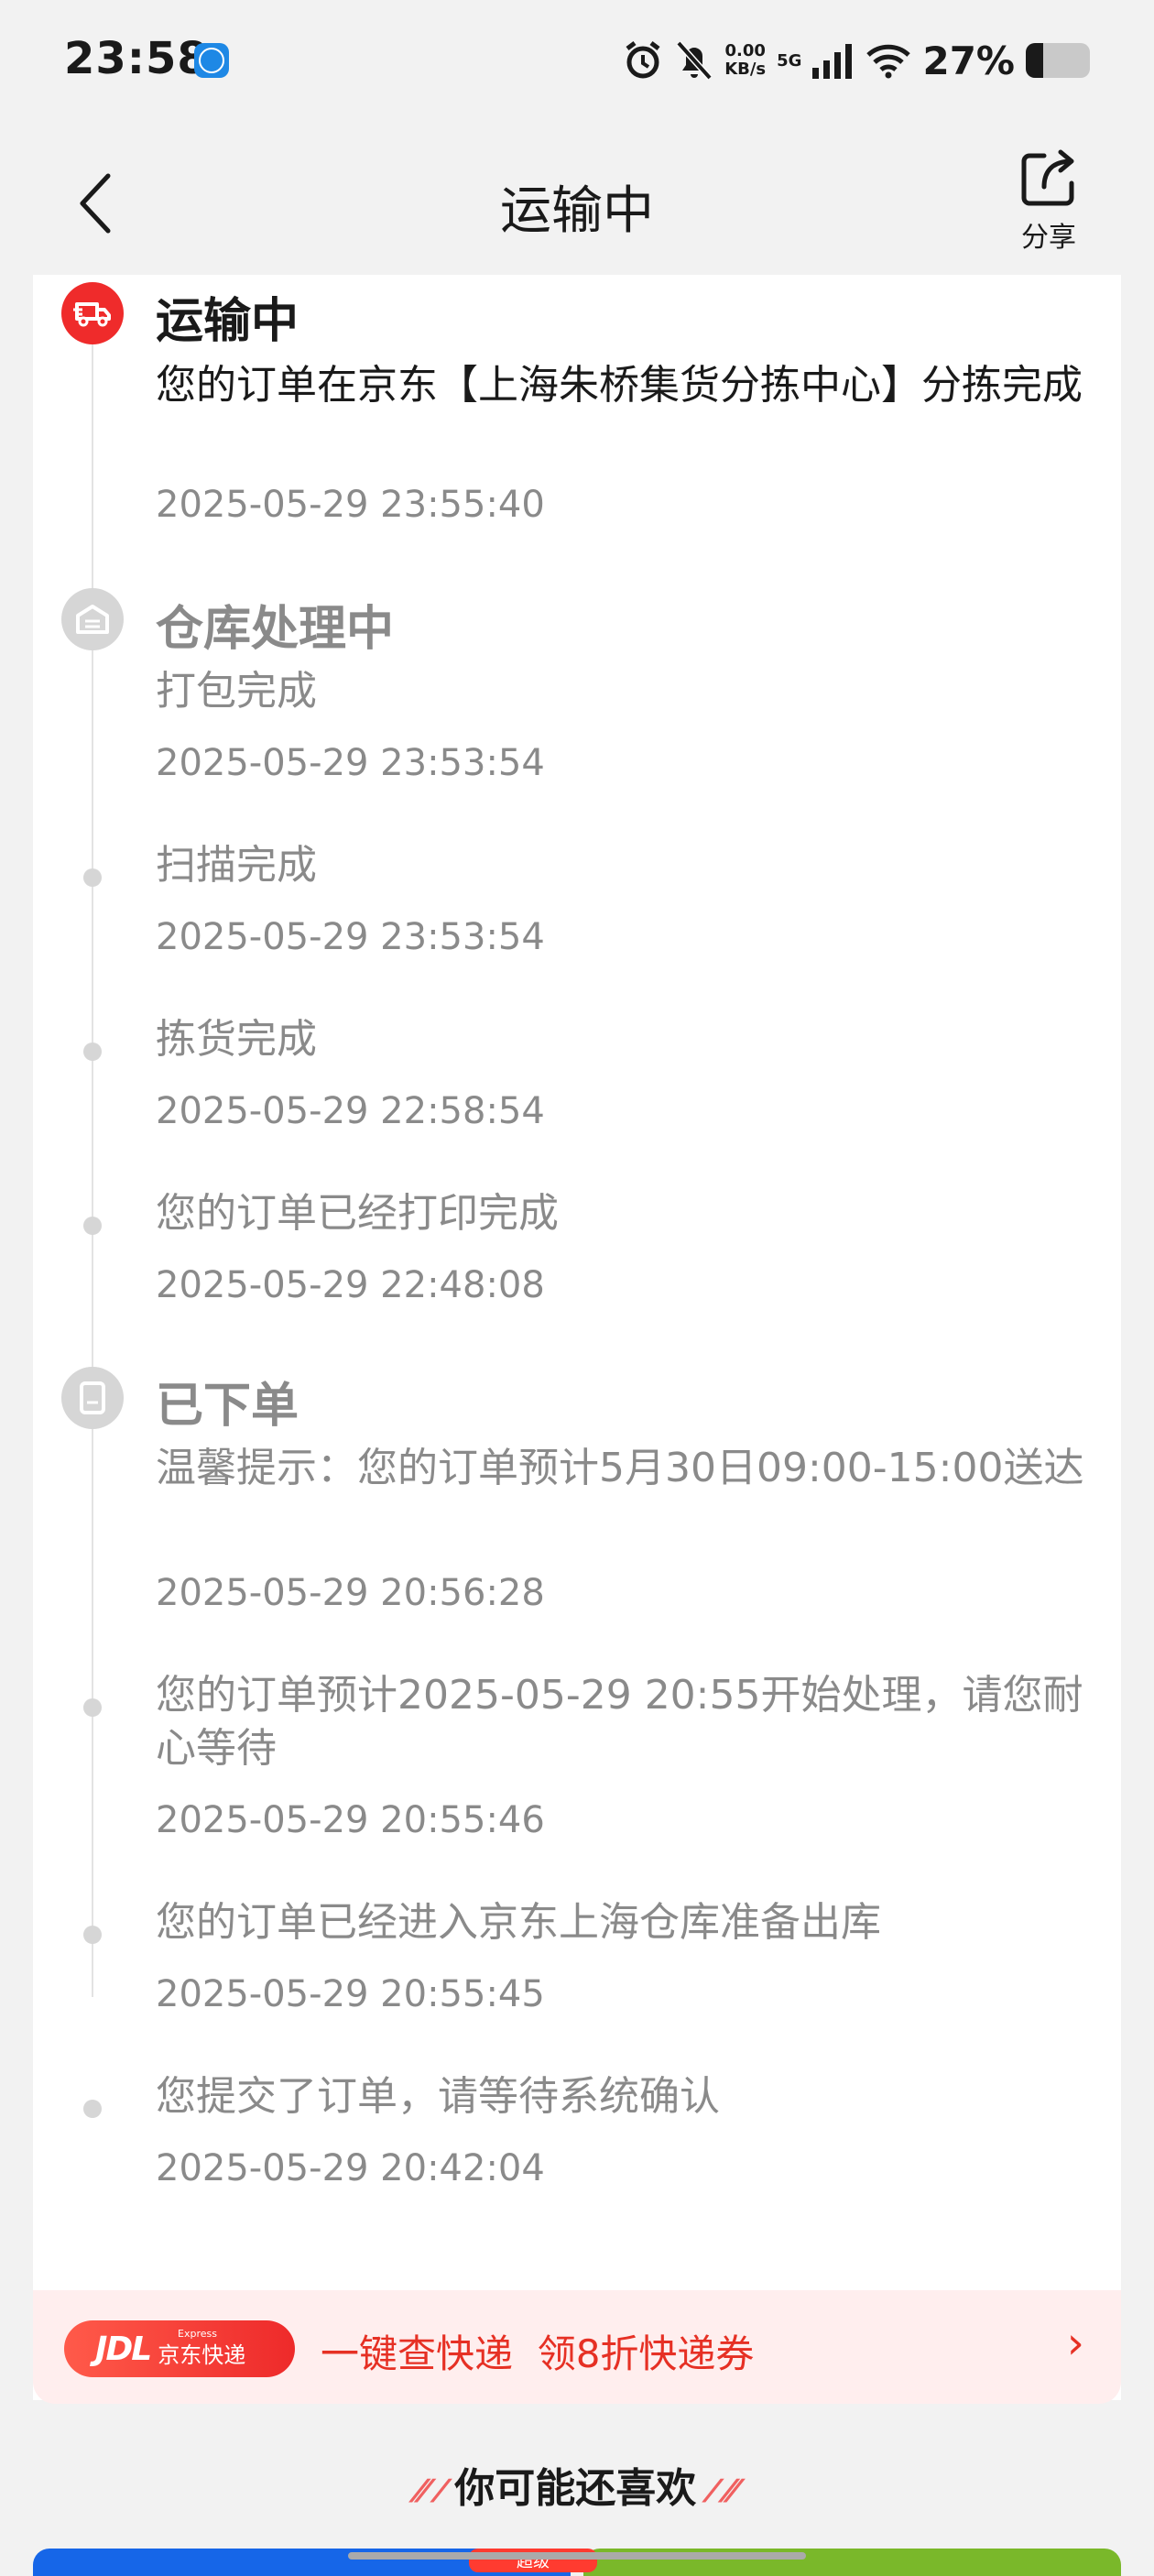 The height and width of the screenshot is (2576, 1154). Describe the element at coordinates (619, 1722) in the screenshot. I see `event-desc: 您的订单预计2025-05-29 20:55开始处理，请您耐心等待` at that location.